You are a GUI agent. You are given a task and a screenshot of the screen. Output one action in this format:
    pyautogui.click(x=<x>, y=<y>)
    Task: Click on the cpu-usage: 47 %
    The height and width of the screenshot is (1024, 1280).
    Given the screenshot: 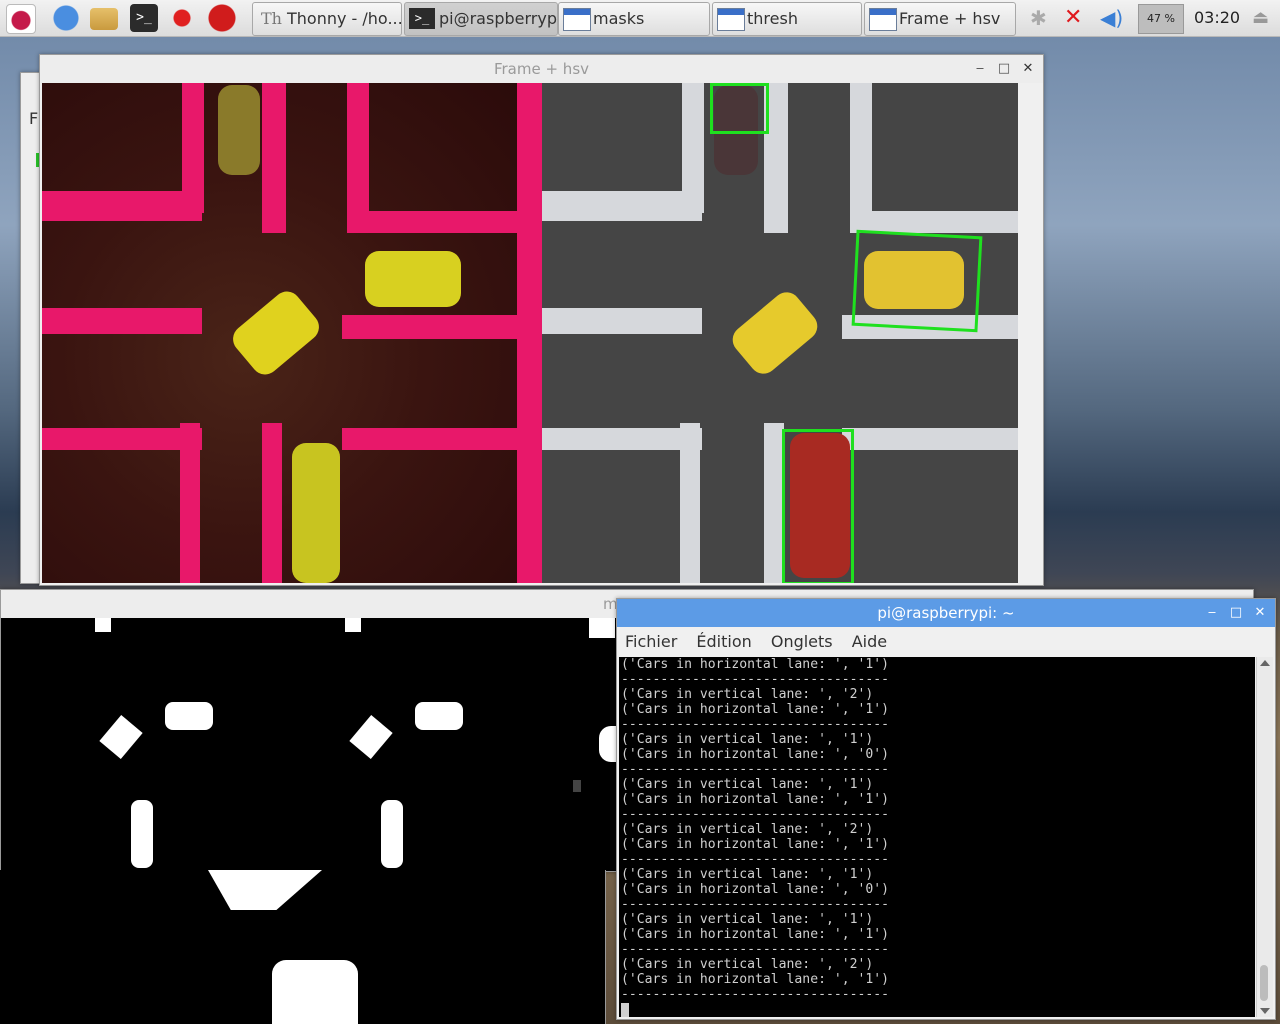 What is the action you would take?
    pyautogui.click(x=1161, y=18)
    